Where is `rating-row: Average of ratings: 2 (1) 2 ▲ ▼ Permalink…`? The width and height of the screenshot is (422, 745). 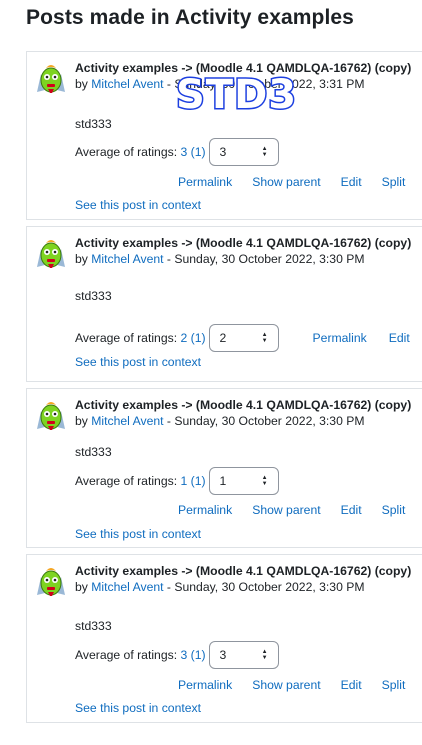 rating-row: Average of ratings: 2 (1) 2 ▲ ▼ Permalink… is located at coordinates (242, 338).